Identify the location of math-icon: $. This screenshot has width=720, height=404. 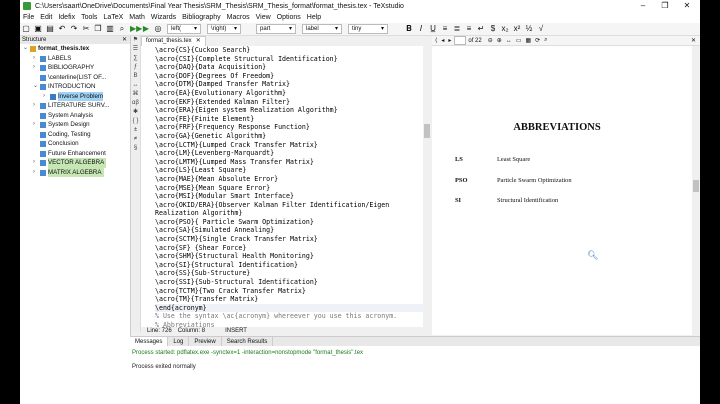
(493, 29).